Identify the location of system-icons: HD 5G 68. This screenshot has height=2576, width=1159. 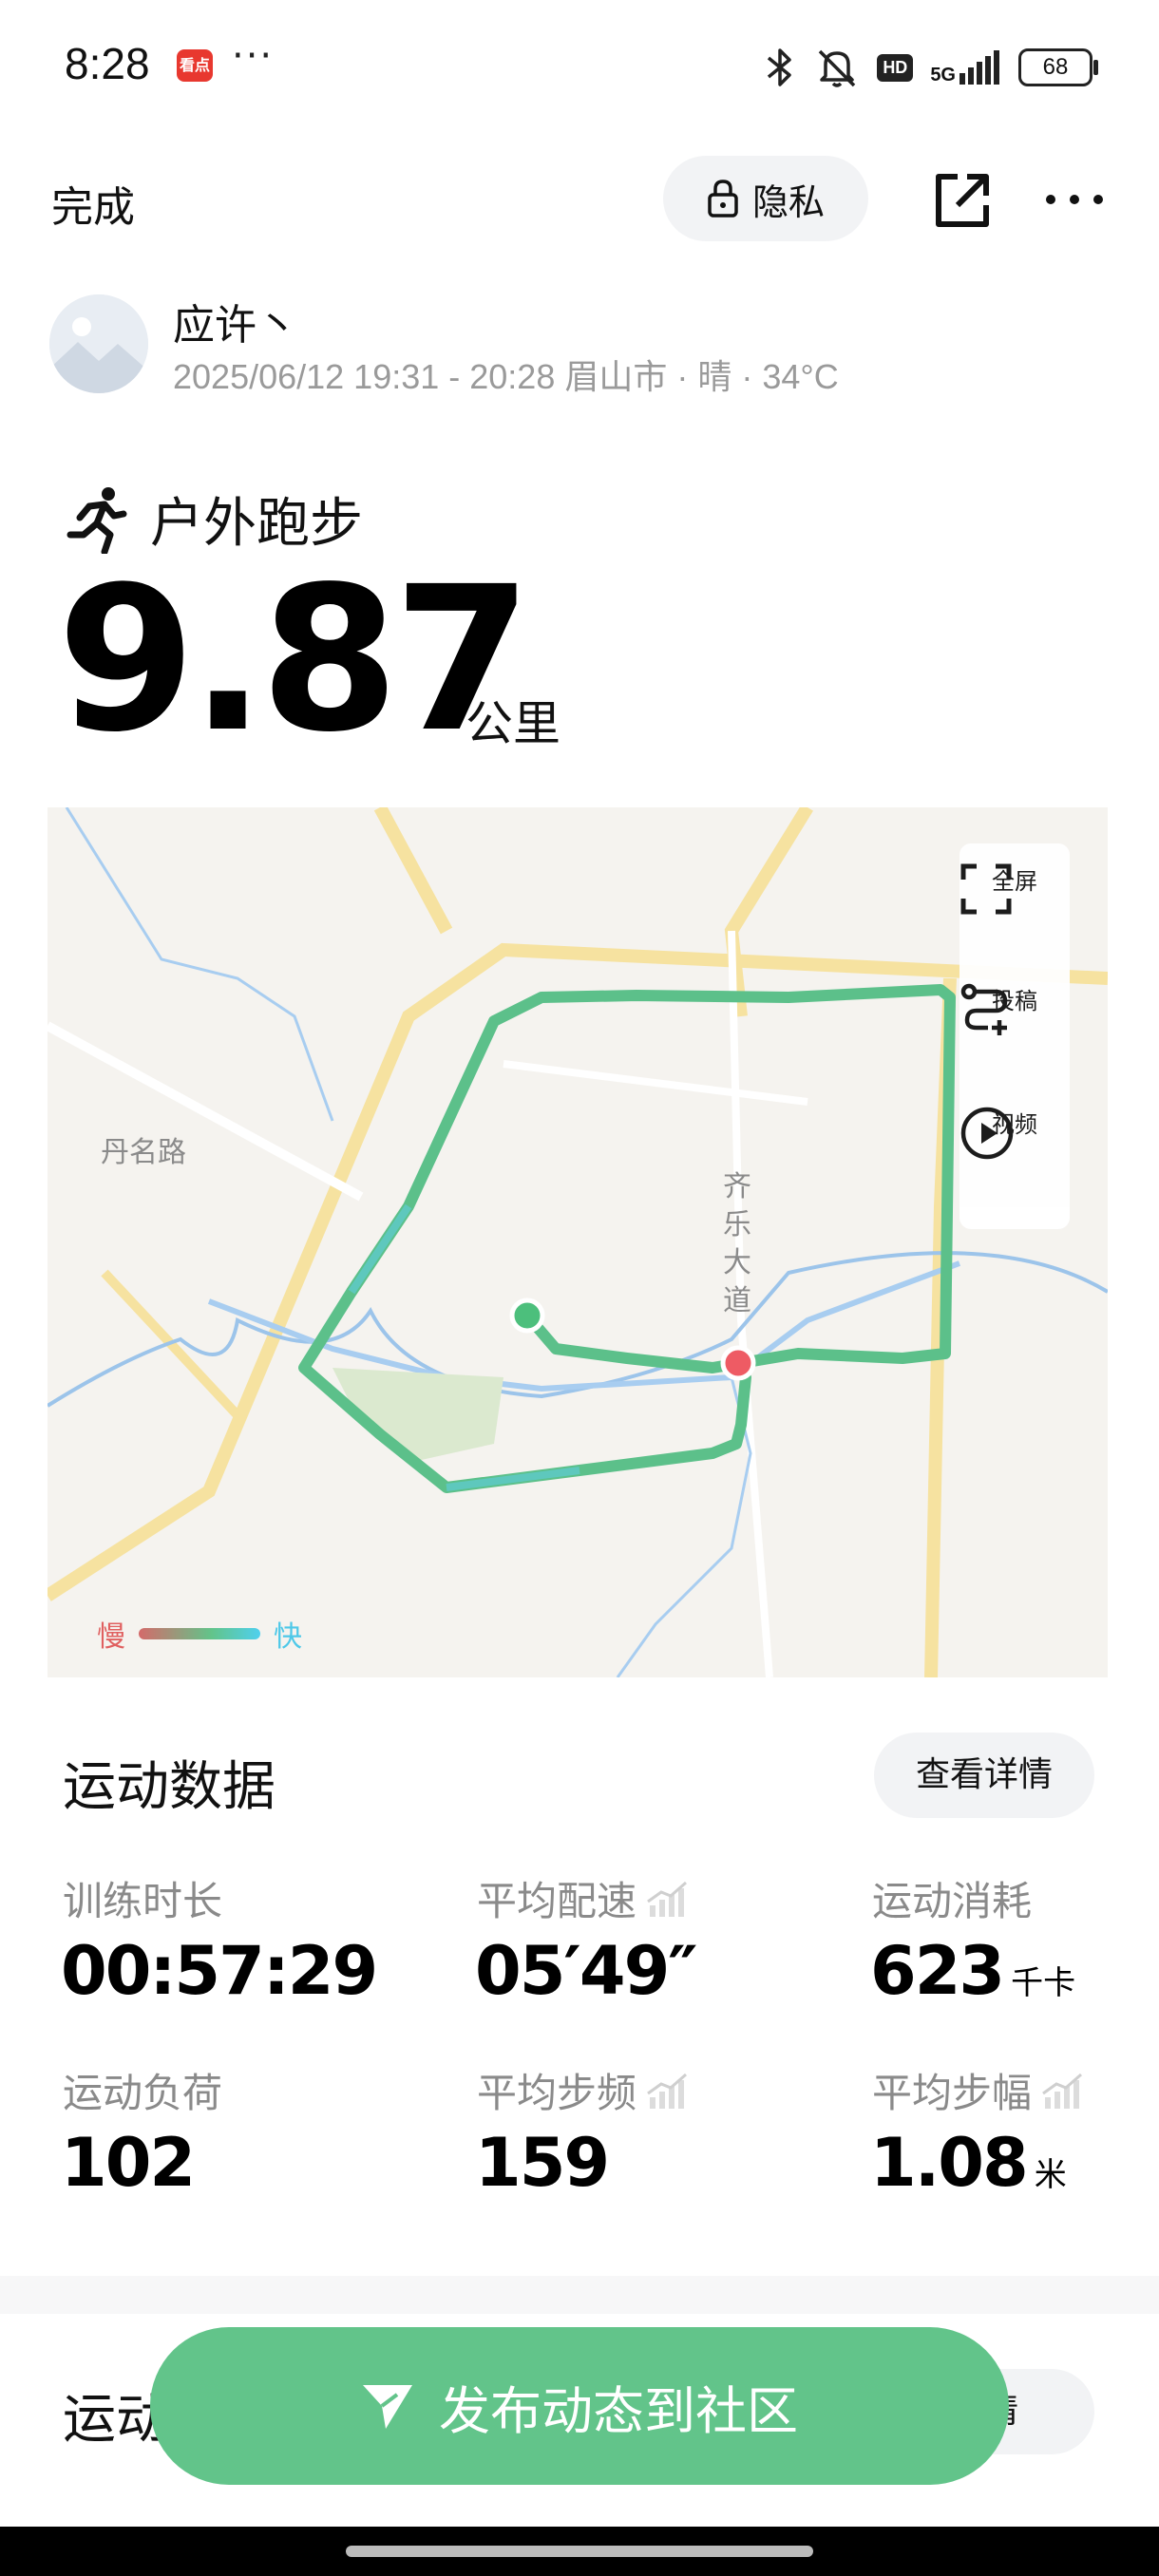
(930, 67).